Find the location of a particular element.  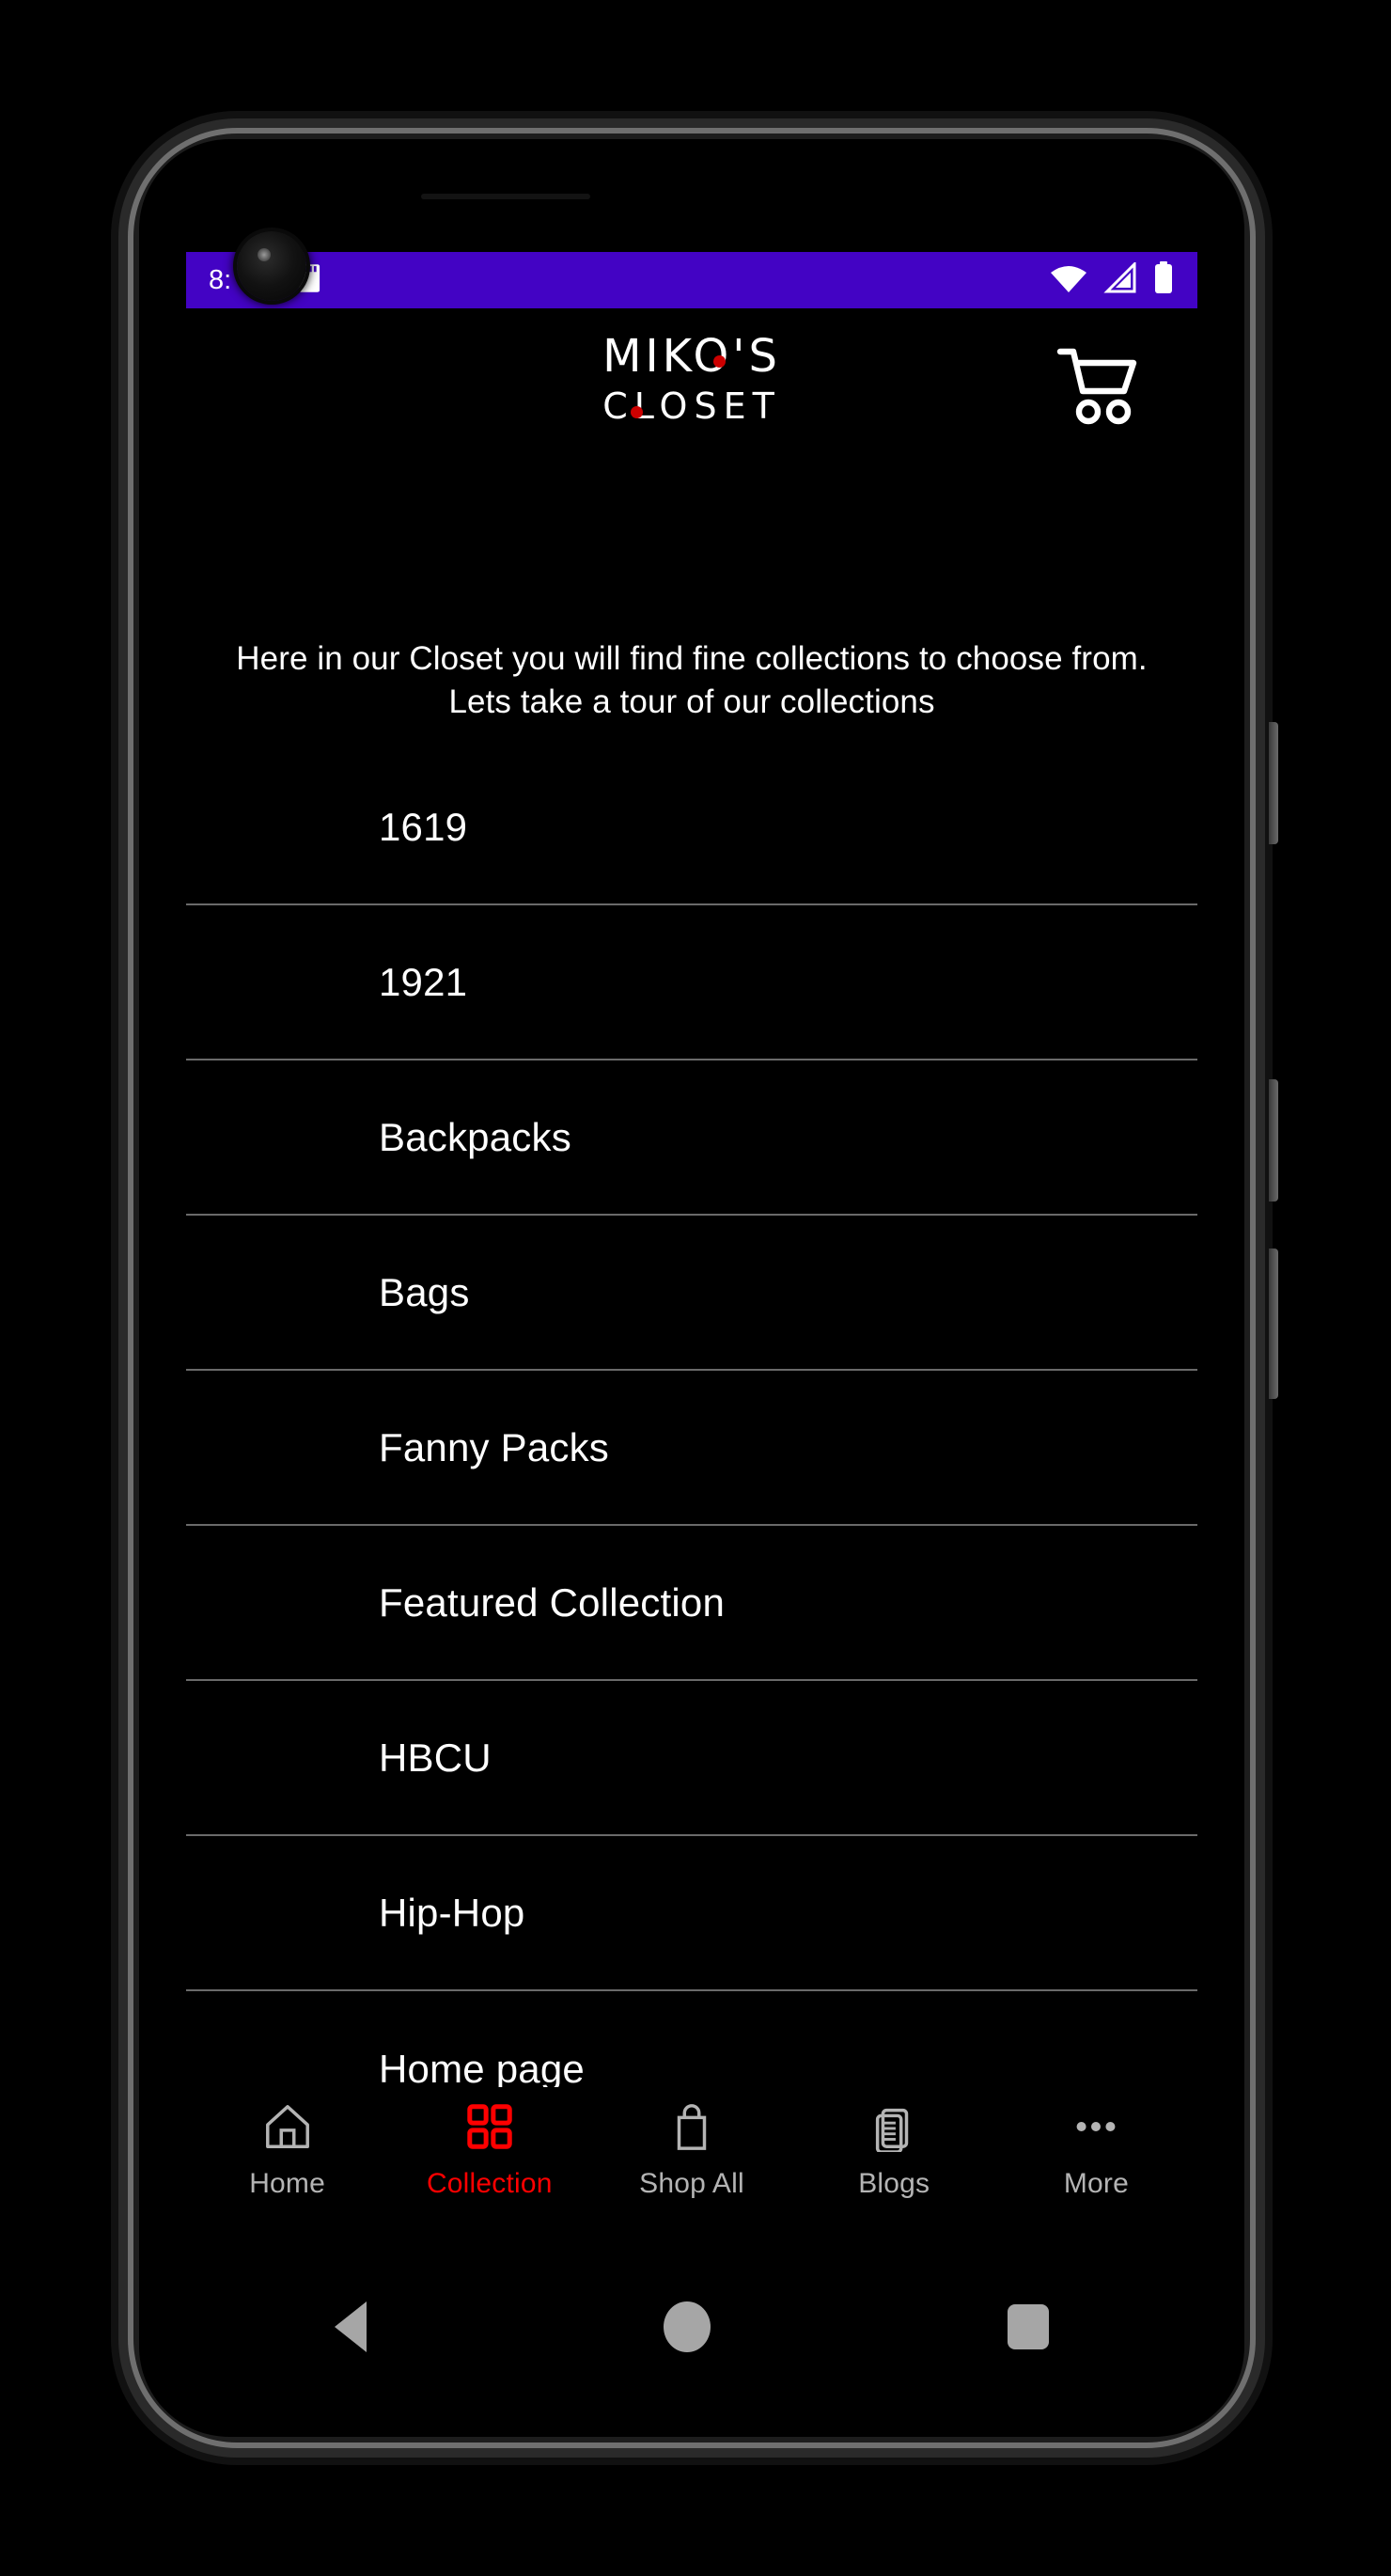

logo-line-one: MIKO'S is located at coordinates (692, 357).